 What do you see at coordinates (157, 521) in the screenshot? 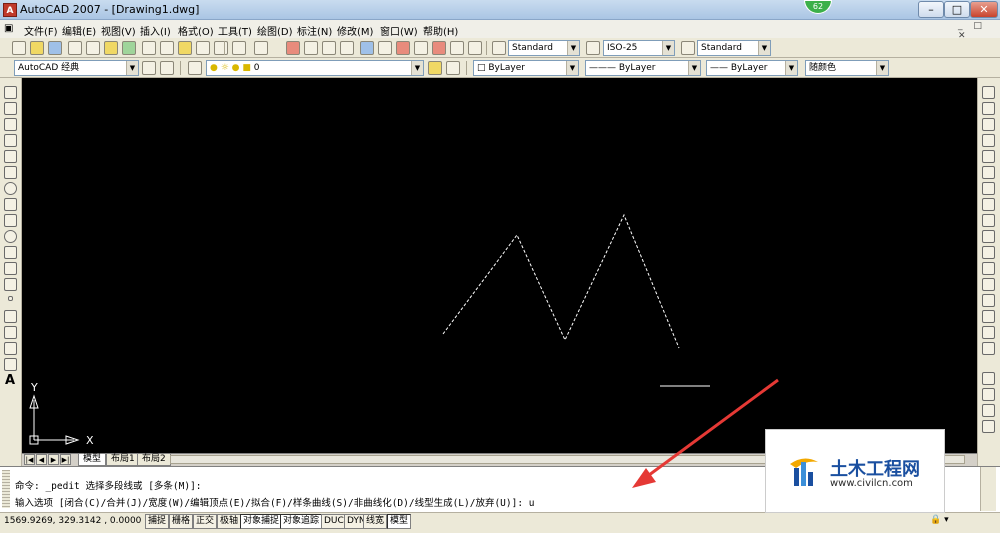
I see `snap-toggle: 捕捉` at bounding box center [157, 521].